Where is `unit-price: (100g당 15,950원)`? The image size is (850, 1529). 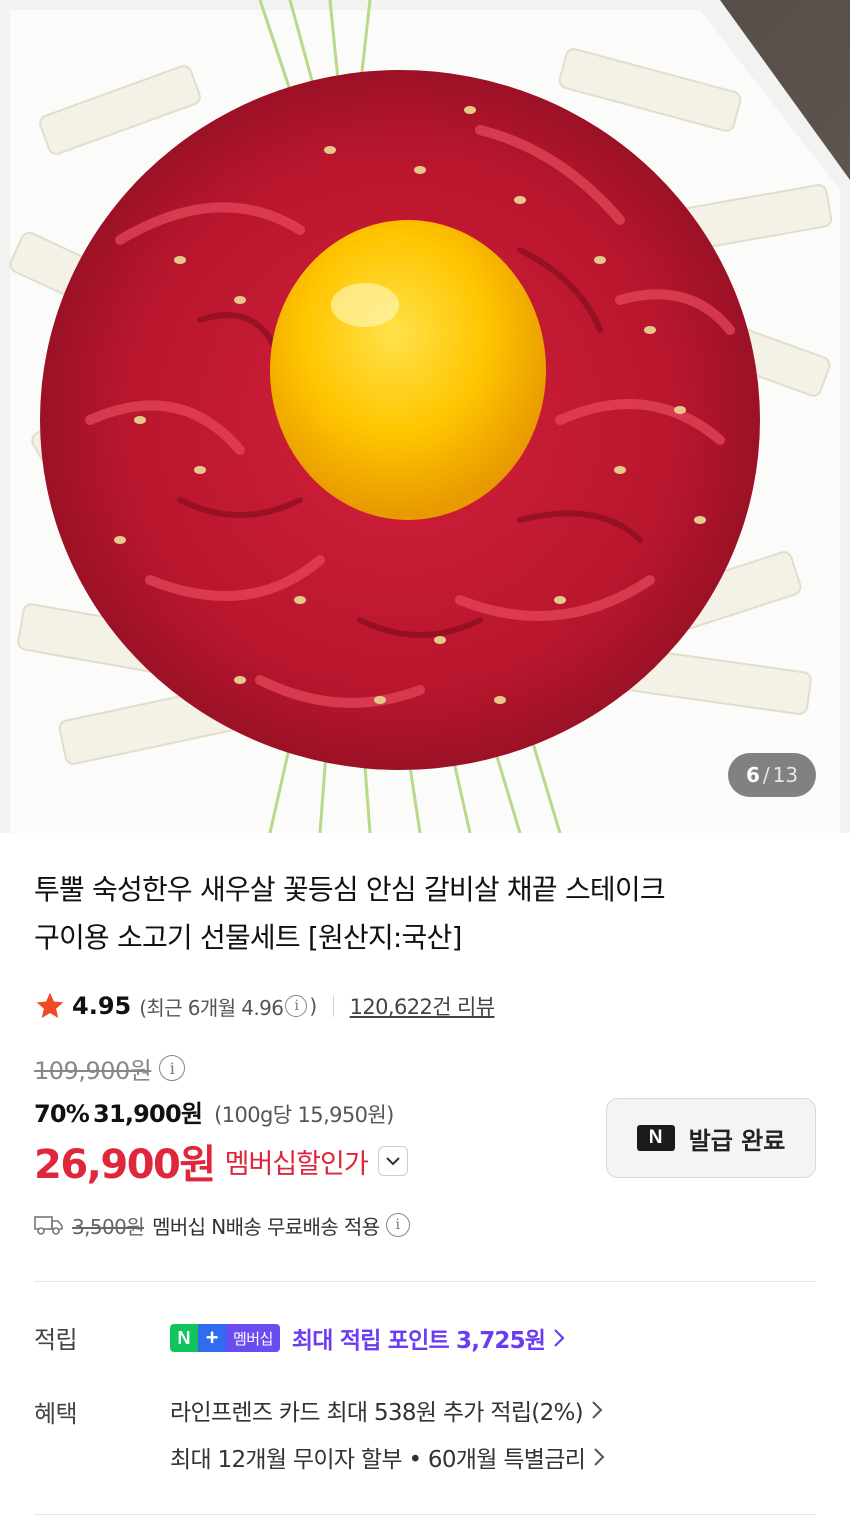 unit-price: (100g당 15,950원) is located at coordinates (304, 1115).